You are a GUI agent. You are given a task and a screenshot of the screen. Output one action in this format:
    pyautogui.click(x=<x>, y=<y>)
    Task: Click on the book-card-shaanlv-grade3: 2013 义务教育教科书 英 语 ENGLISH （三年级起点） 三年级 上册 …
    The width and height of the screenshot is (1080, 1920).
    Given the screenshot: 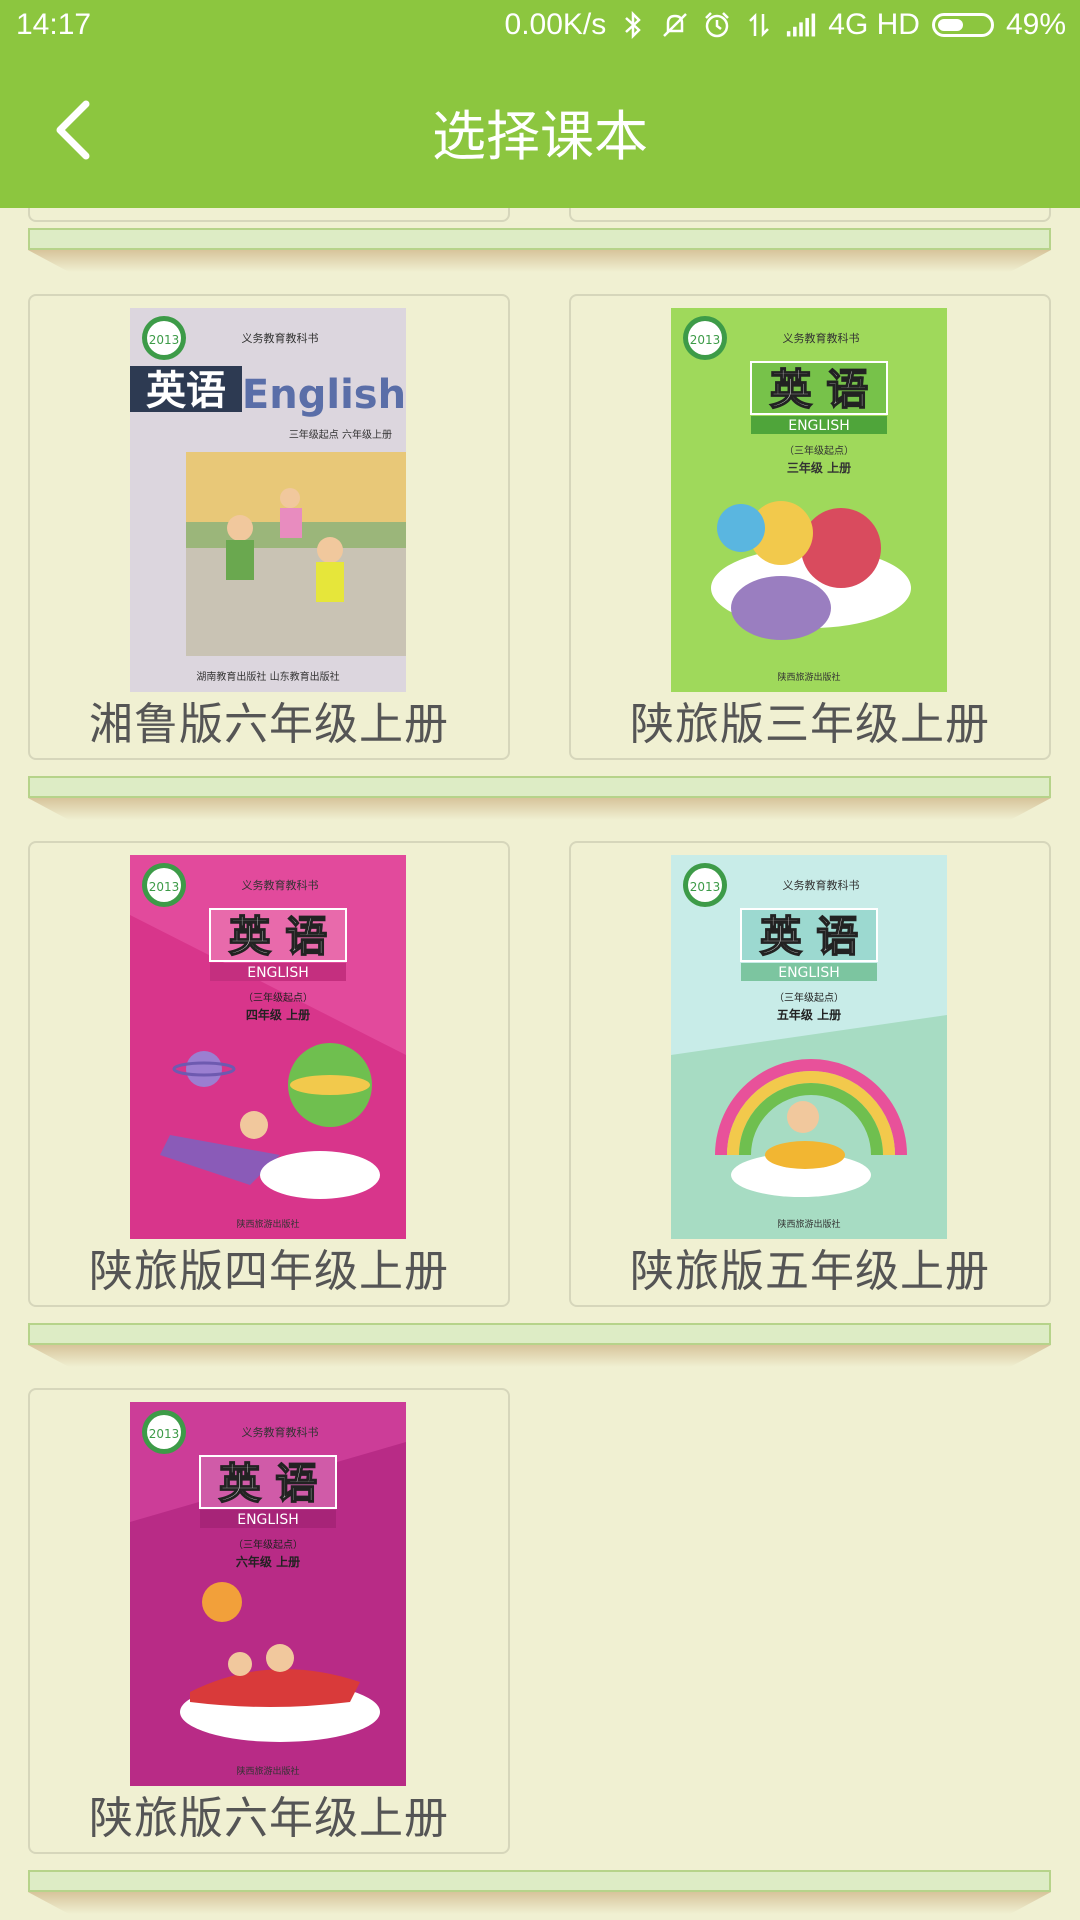 What is the action you would take?
    pyautogui.click(x=810, y=527)
    